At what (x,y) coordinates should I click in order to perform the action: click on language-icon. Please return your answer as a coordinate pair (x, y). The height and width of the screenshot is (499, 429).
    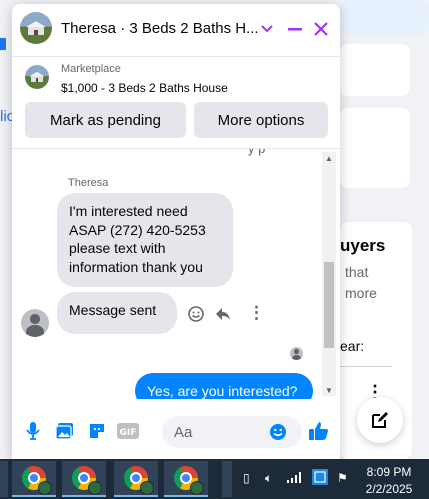
    Looking at the image, I should click on (320, 478).